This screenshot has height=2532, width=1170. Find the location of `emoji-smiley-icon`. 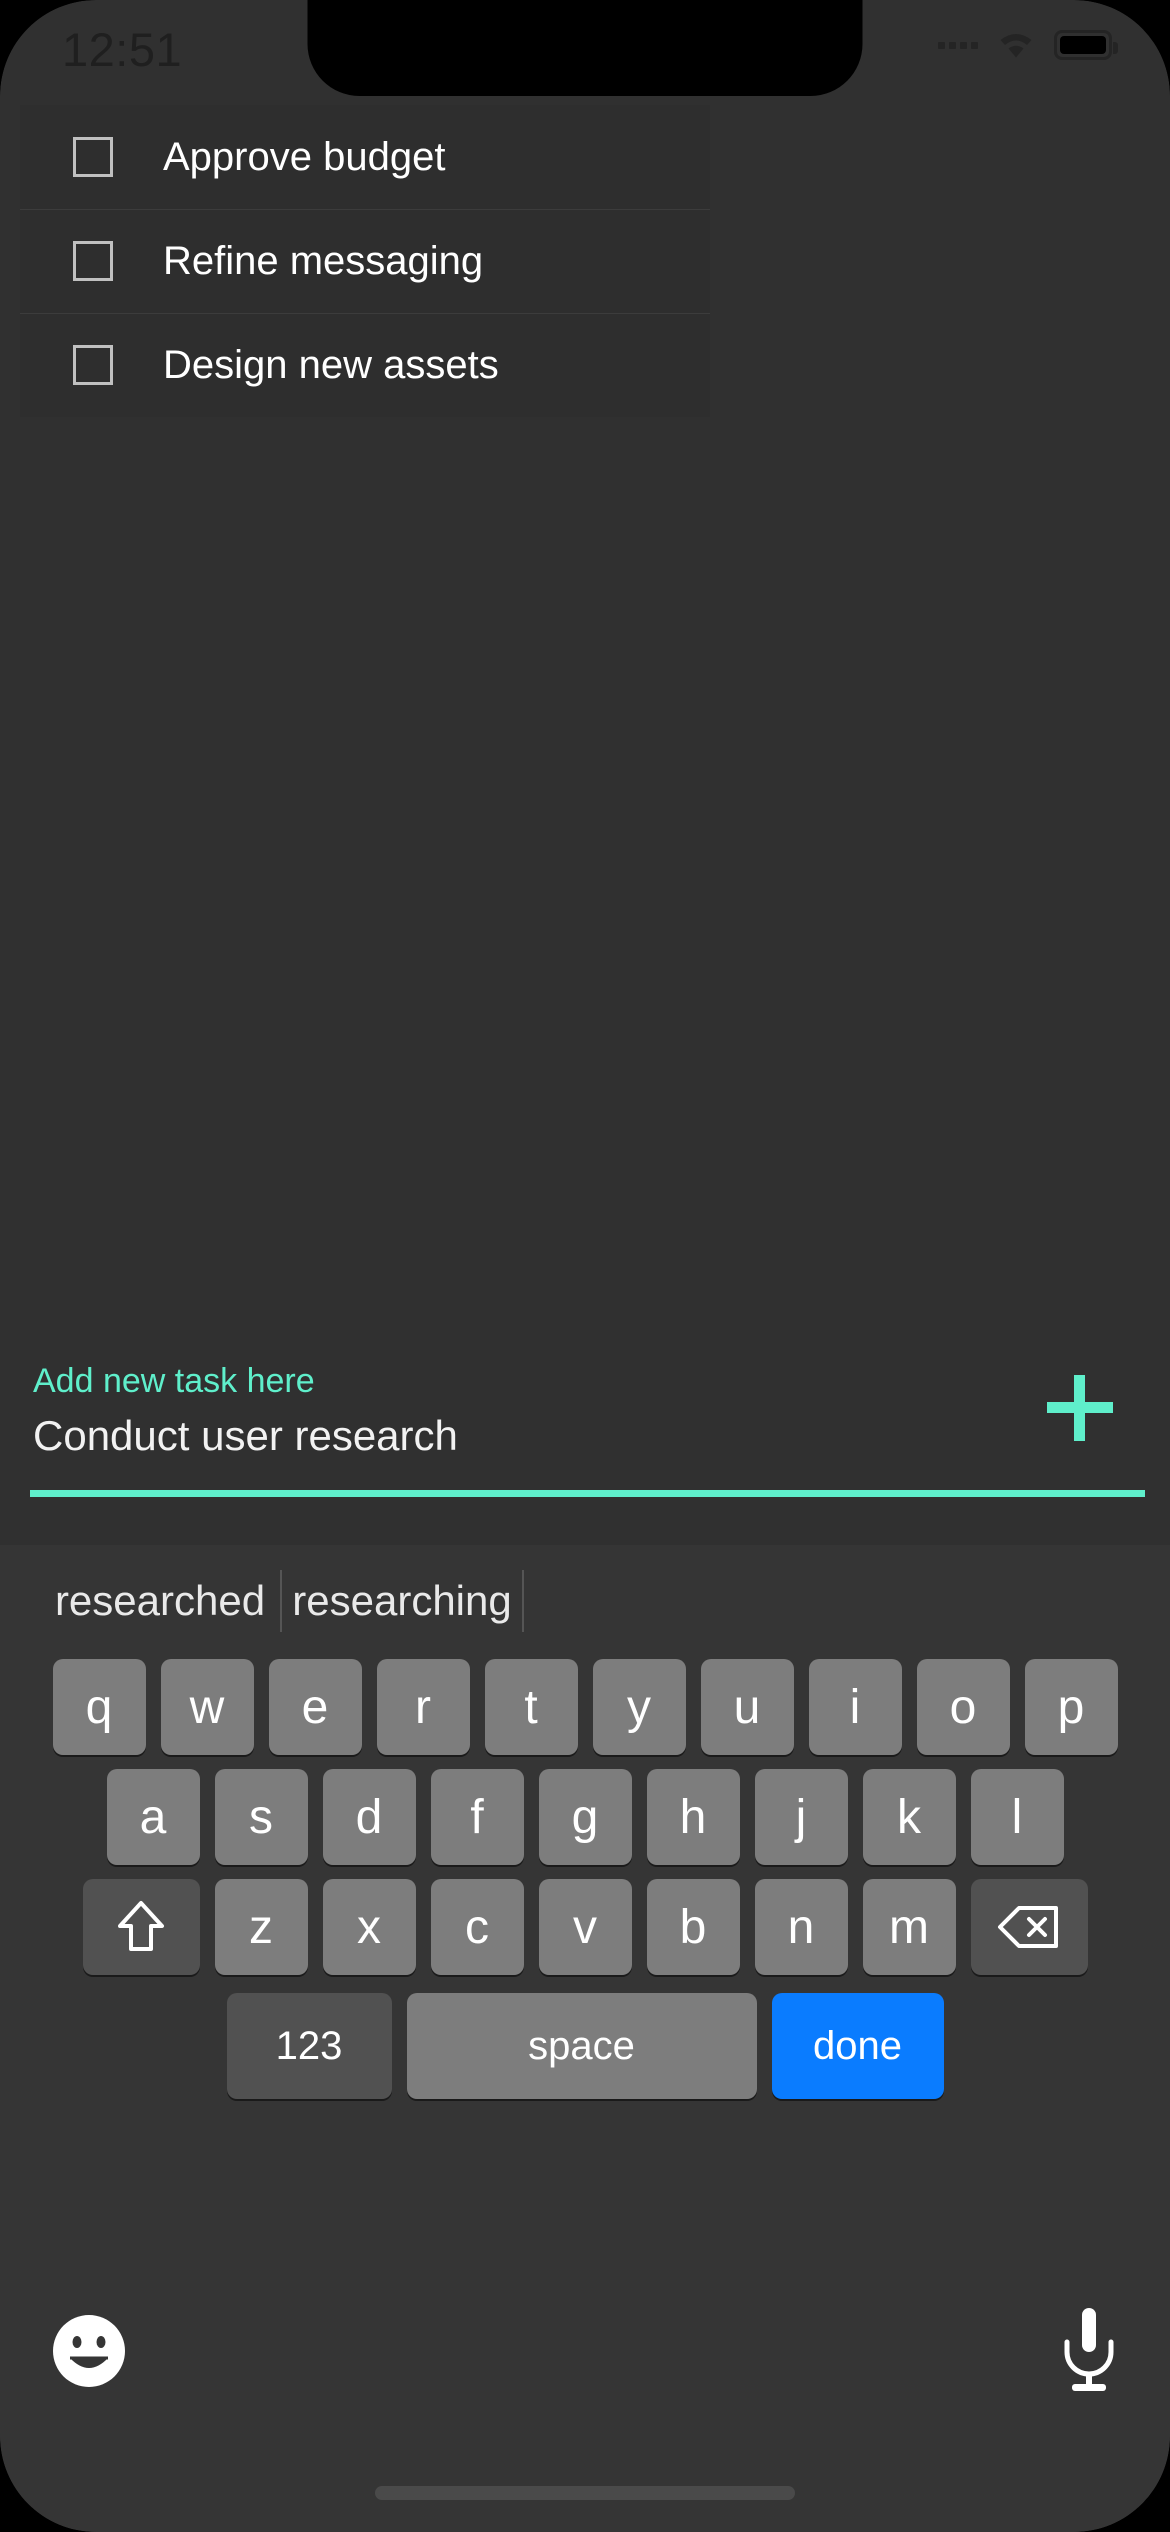

emoji-smiley-icon is located at coordinates (89, 2351).